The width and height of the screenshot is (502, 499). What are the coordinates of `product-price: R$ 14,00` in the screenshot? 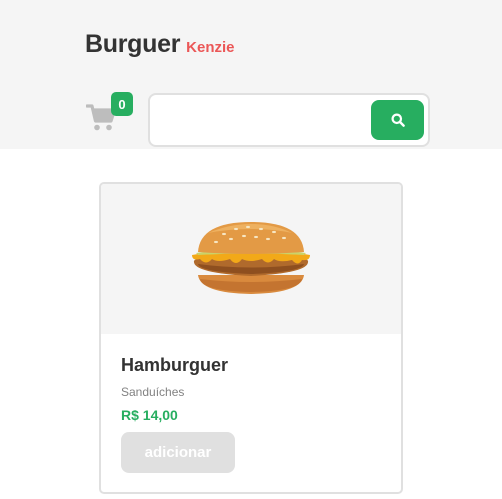 It's located at (149, 415).